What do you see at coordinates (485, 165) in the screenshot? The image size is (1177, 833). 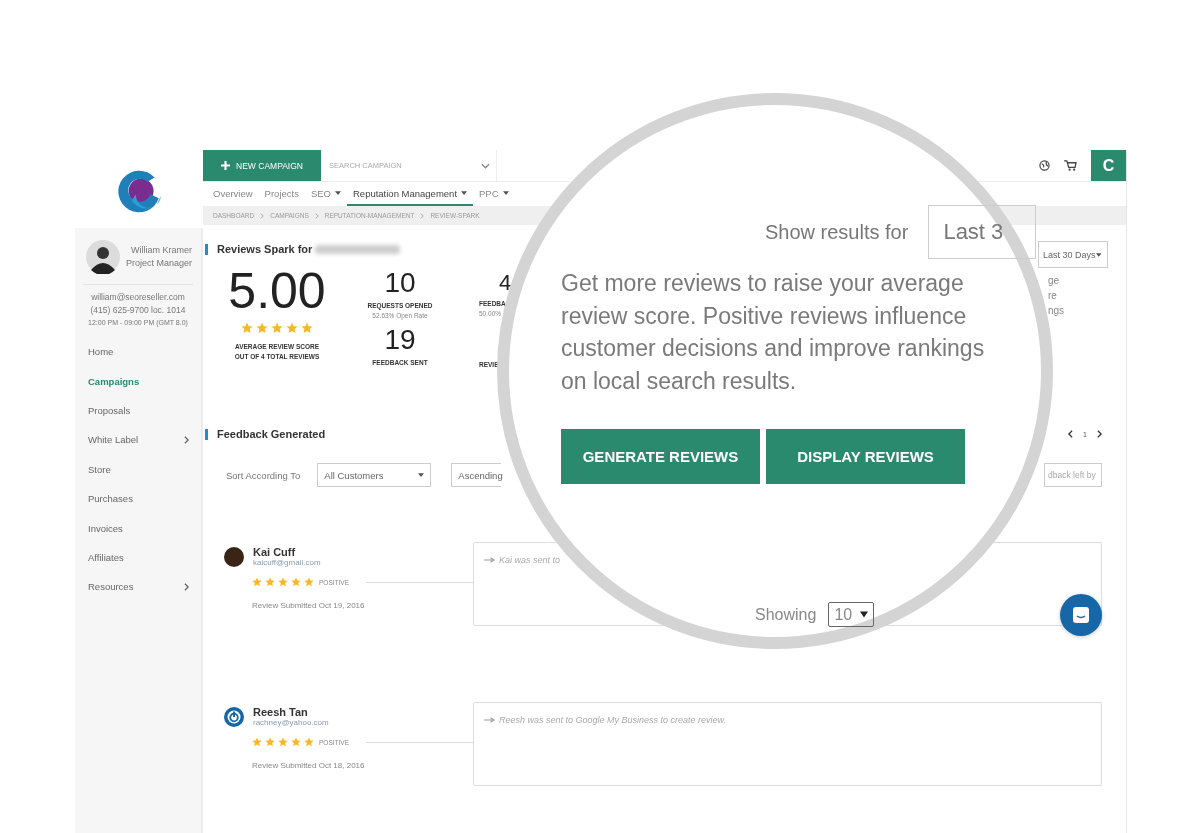 I see `chevron-down-icon` at bounding box center [485, 165].